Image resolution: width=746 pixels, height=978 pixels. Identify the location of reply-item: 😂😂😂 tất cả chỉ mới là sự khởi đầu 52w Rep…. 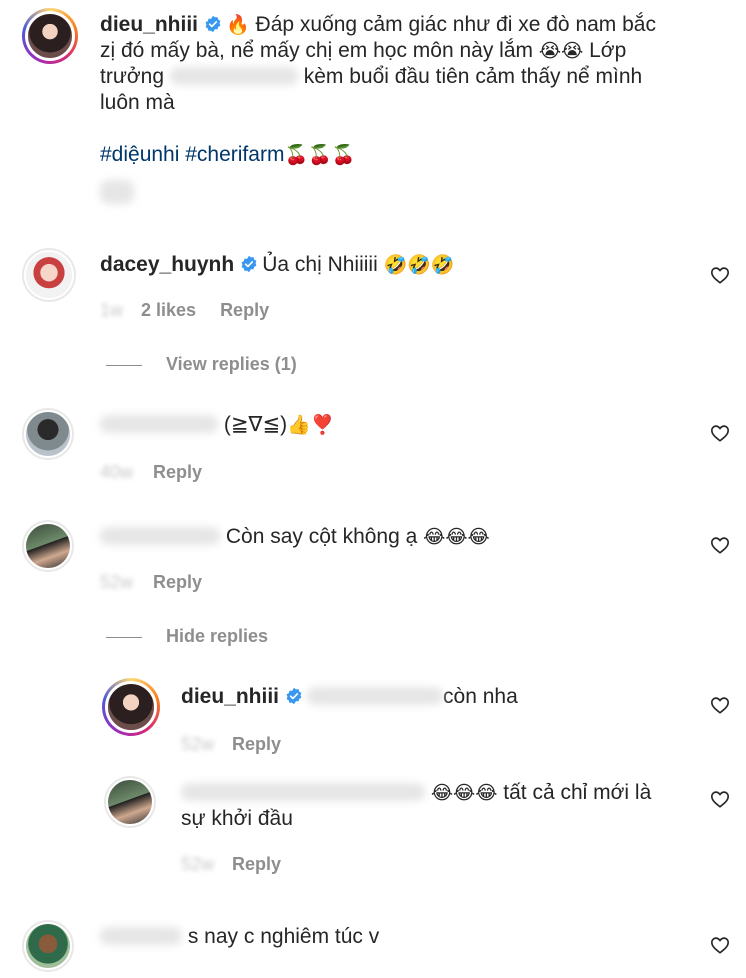
(373, 830).